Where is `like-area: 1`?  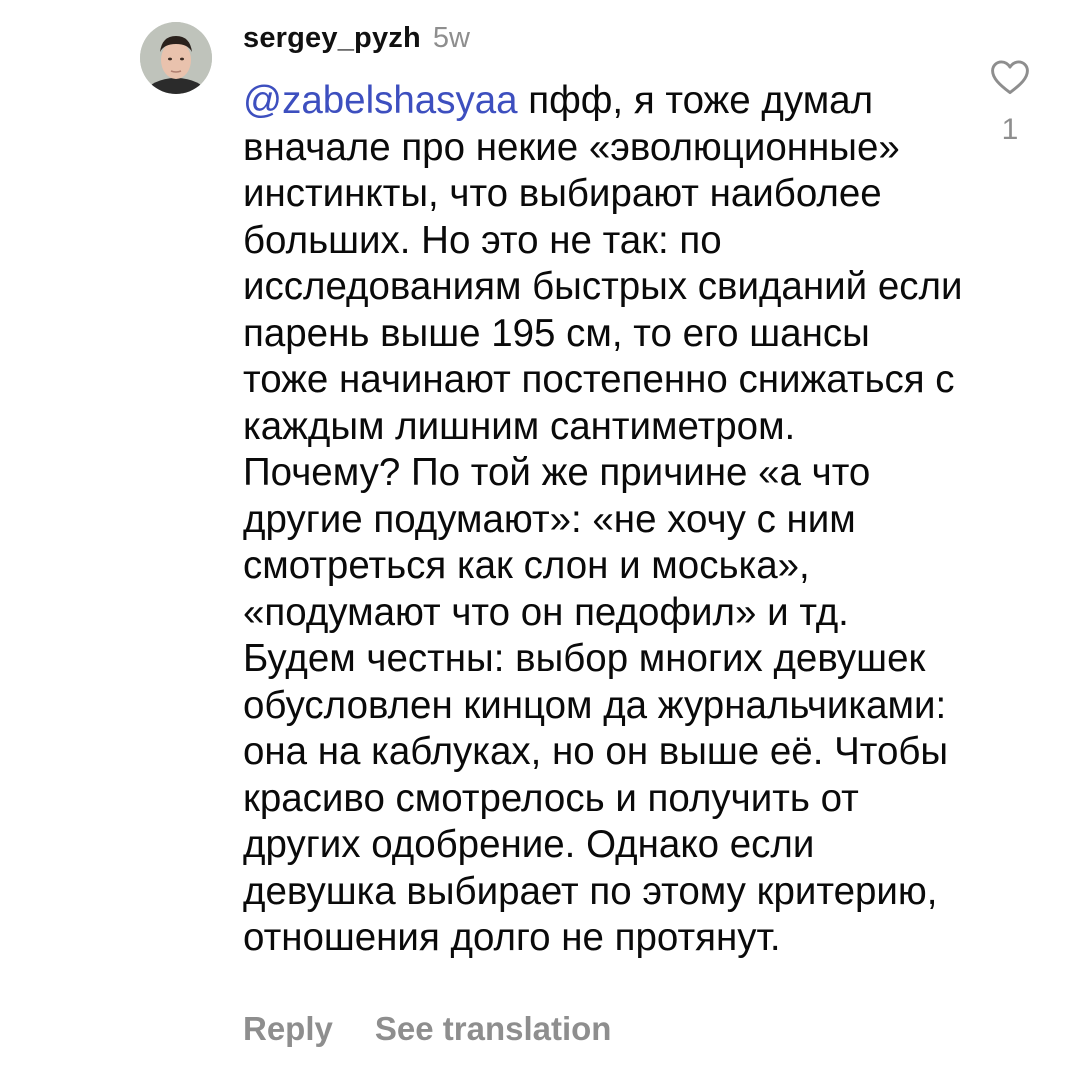 like-area: 1 is located at coordinates (1010, 101).